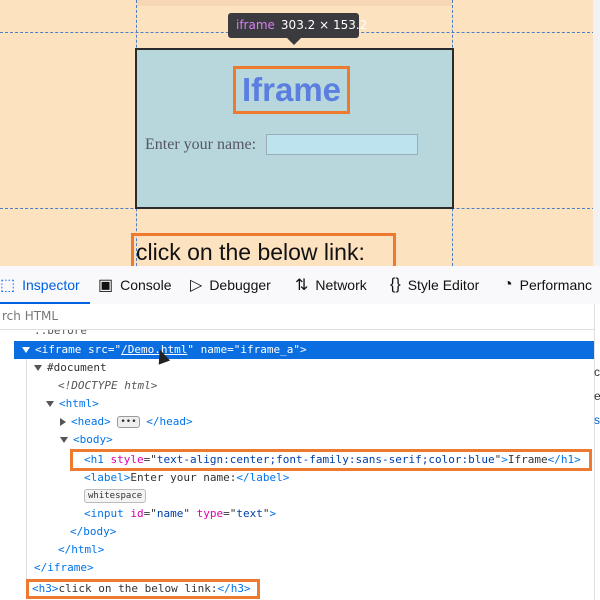  I want to click on tab-style-editor: {} Style Editor, so click(434, 285).